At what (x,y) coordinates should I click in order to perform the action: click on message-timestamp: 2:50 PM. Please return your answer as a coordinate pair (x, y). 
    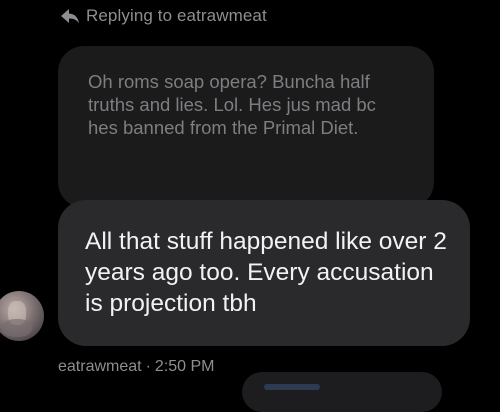
    Looking at the image, I should click on (184, 366).